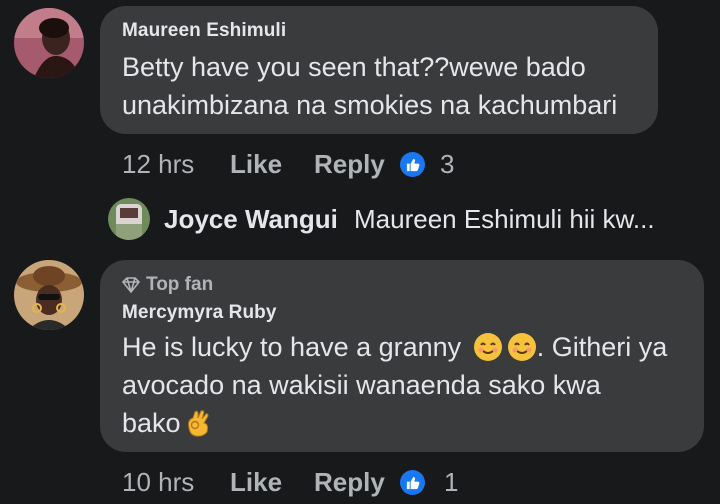  I want to click on top-fan-badge: Top fan, so click(413, 285).